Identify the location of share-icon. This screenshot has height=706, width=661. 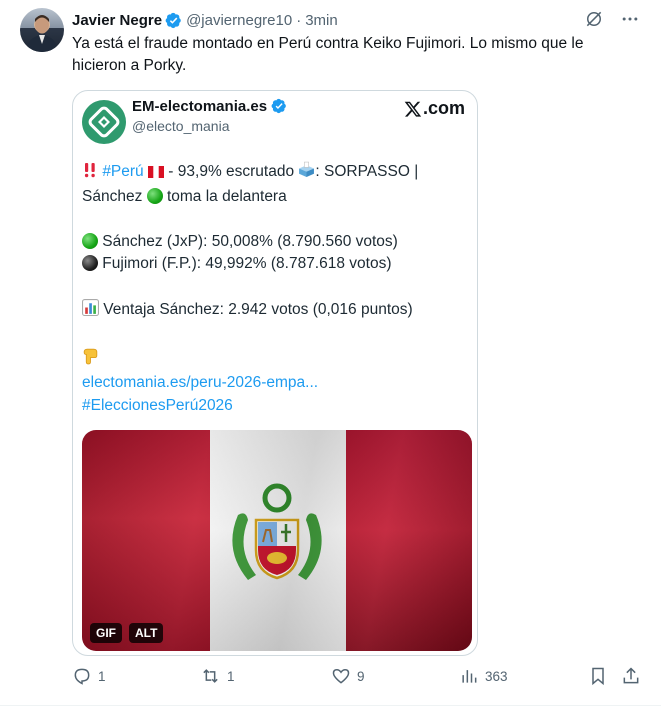
(631, 675).